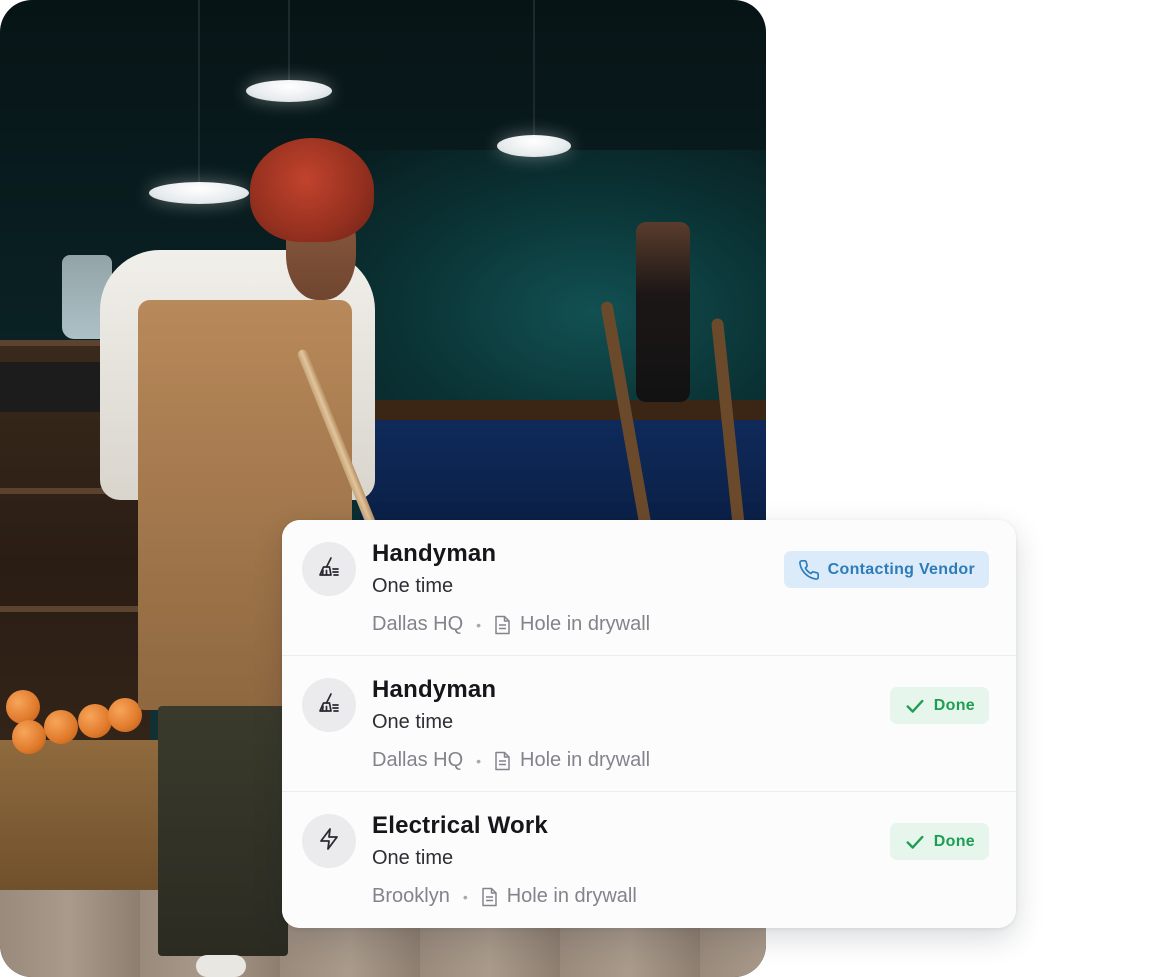 The image size is (1176, 977). What do you see at coordinates (223, 831) in the screenshot?
I see `person-trousers` at bounding box center [223, 831].